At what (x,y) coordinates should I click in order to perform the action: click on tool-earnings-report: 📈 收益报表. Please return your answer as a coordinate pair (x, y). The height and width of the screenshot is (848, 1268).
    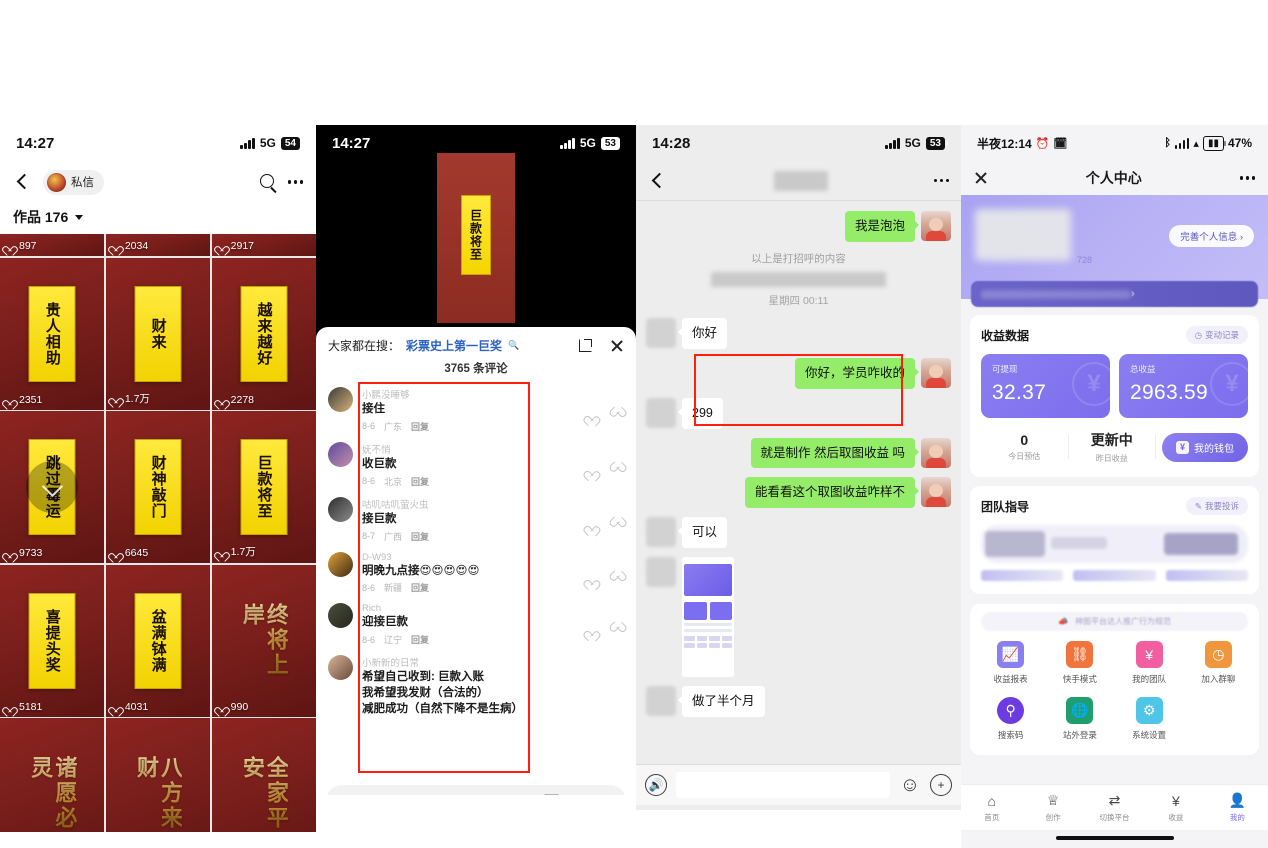
    Looking at the image, I should click on (1010, 663).